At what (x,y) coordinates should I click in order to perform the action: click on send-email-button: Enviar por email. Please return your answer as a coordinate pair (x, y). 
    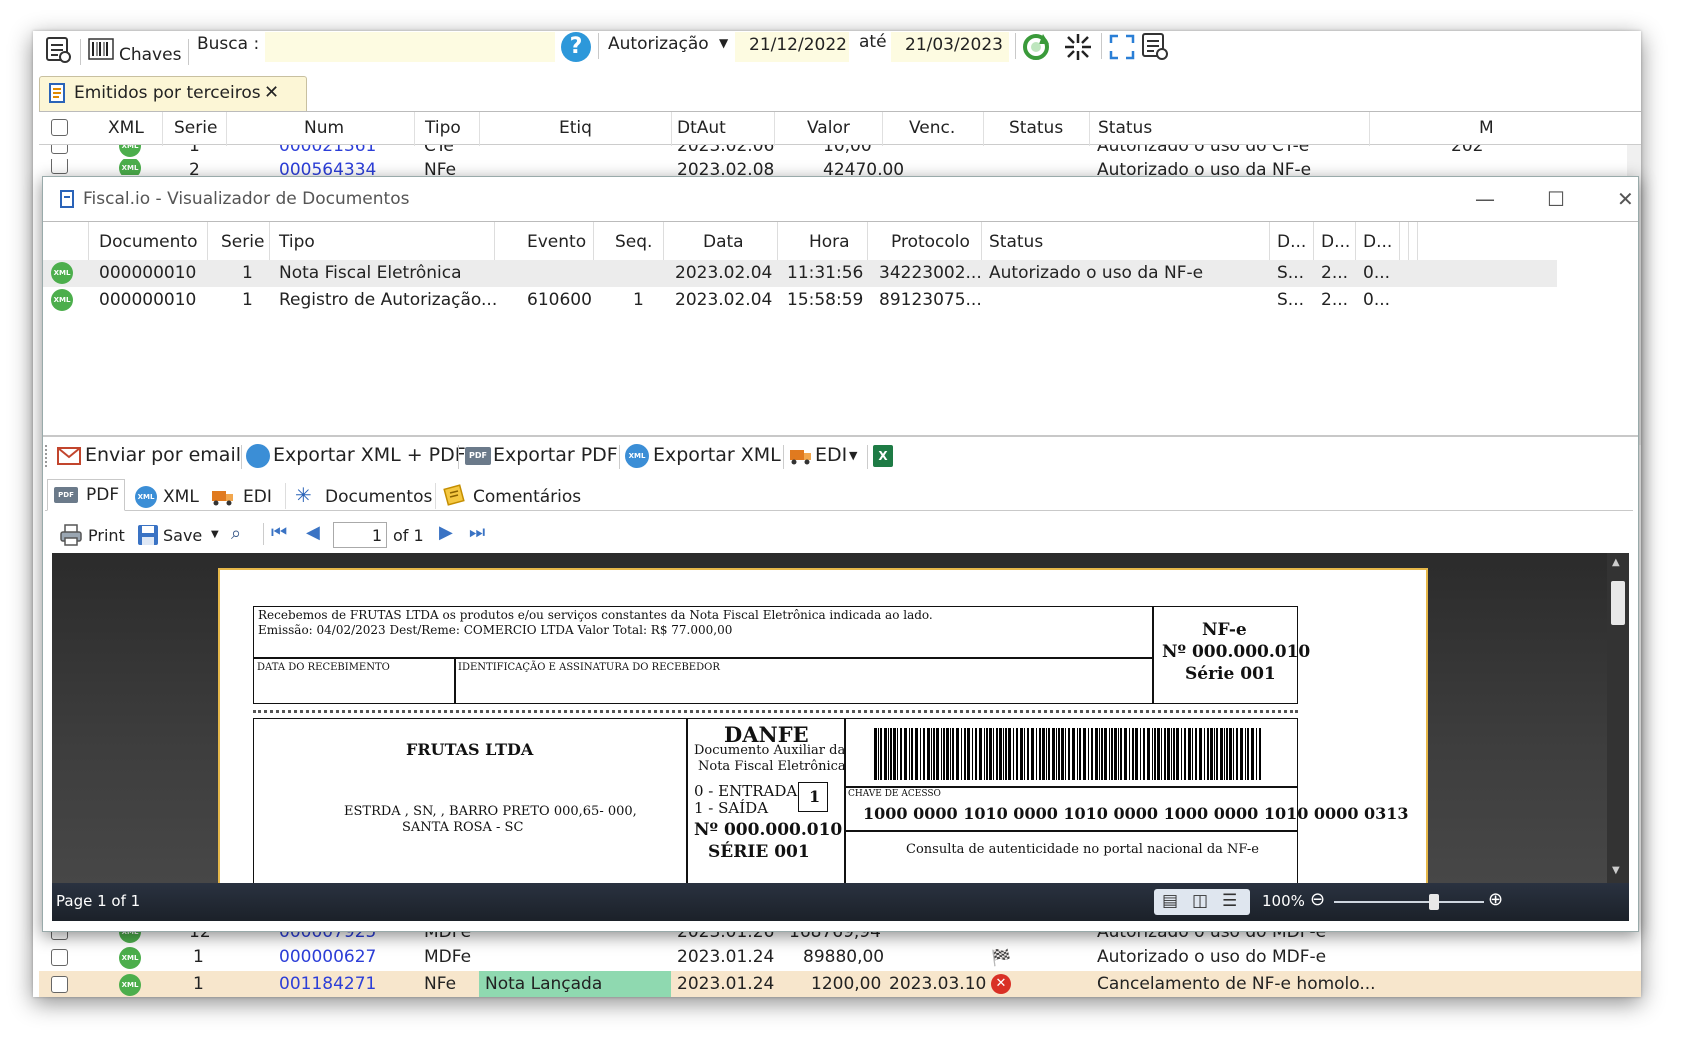
    Looking at the image, I should click on (163, 455).